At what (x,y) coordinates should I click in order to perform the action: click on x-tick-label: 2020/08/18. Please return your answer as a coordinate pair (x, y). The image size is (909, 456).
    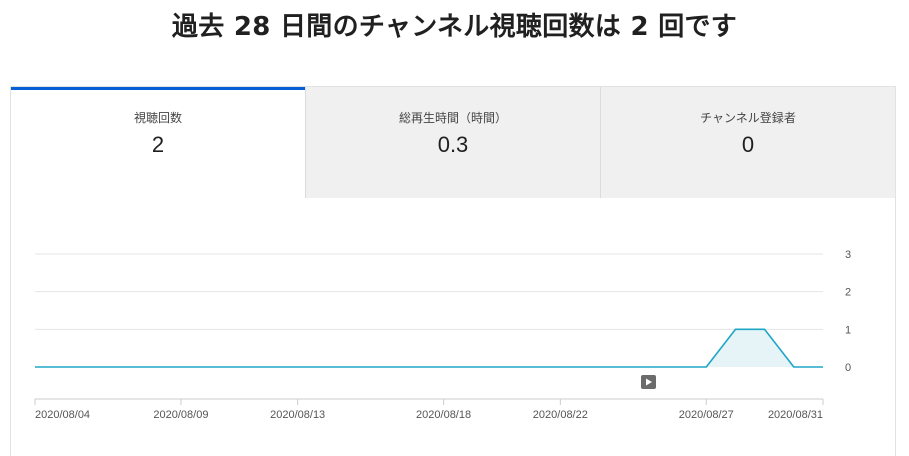
    Looking at the image, I should click on (443, 415).